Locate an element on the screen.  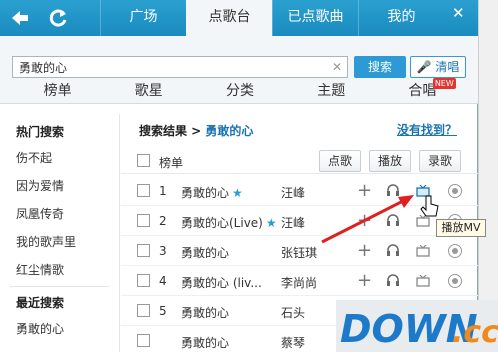
category-singers: 歌星 is located at coordinates (148, 91).